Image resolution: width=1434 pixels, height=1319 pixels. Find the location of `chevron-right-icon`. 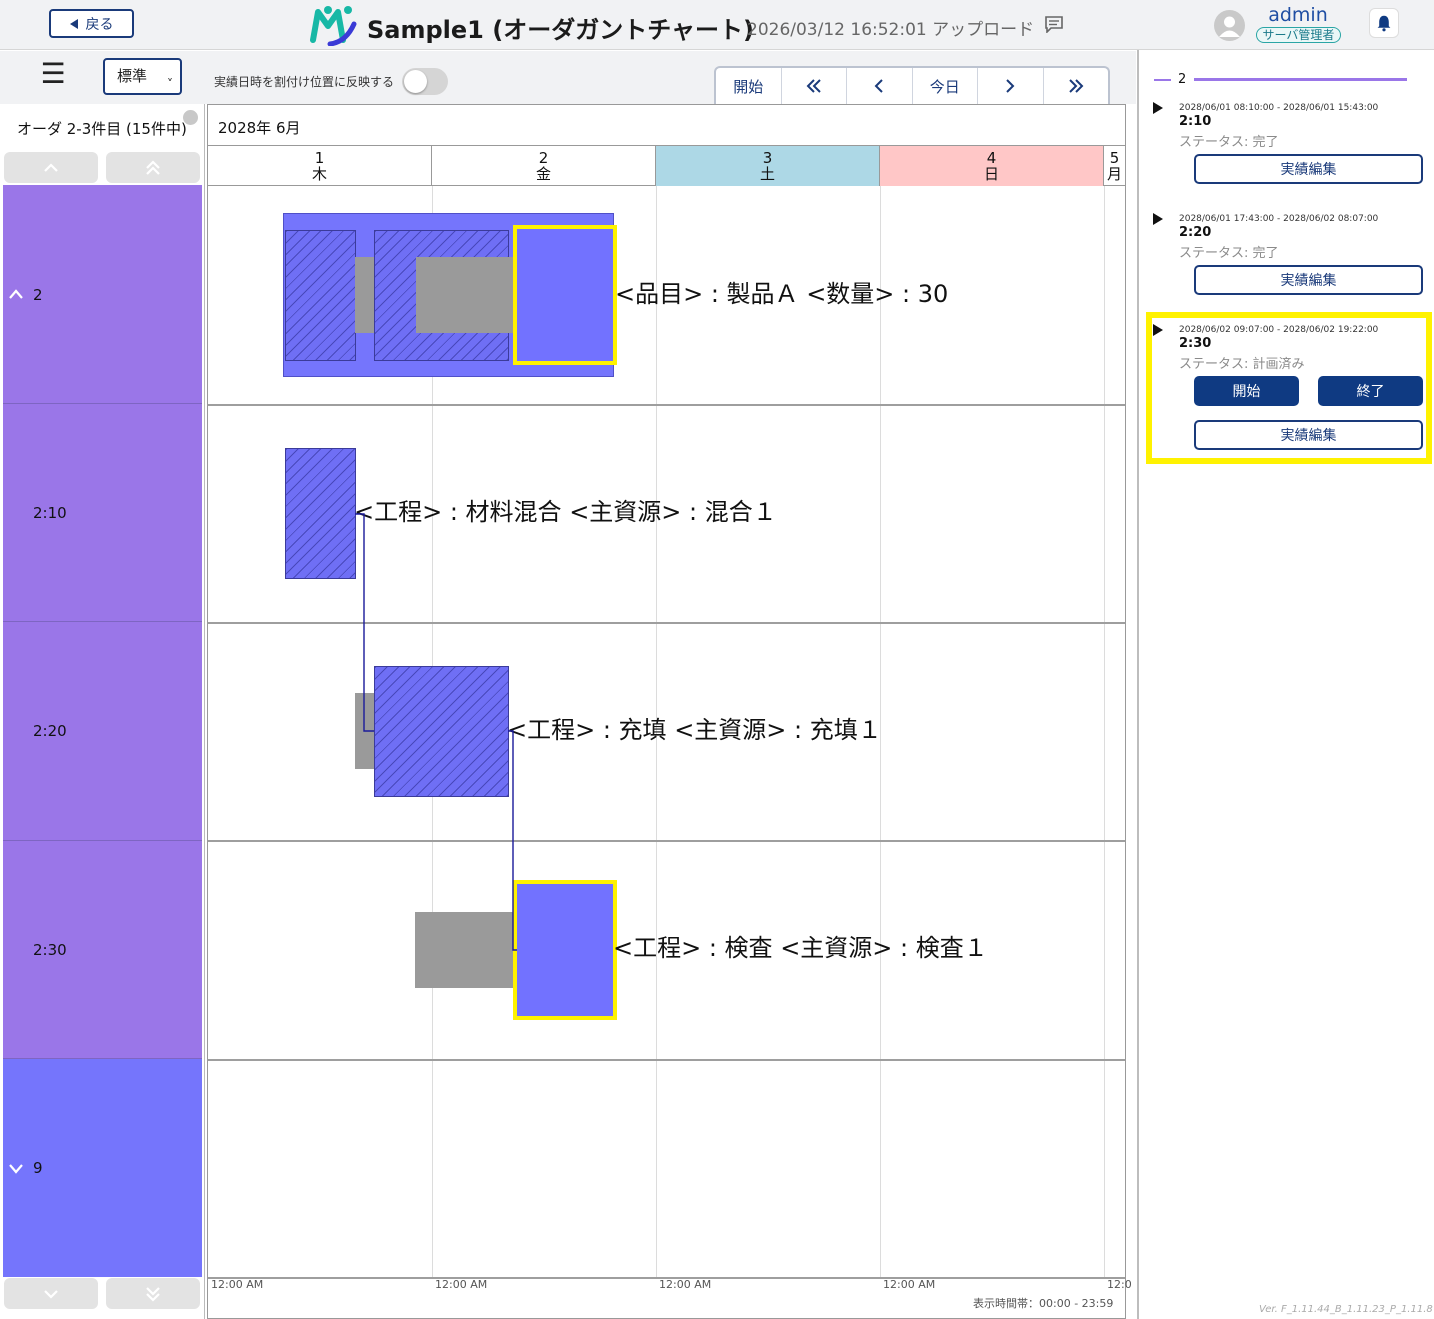

chevron-right-icon is located at coordinates (1010, 86).